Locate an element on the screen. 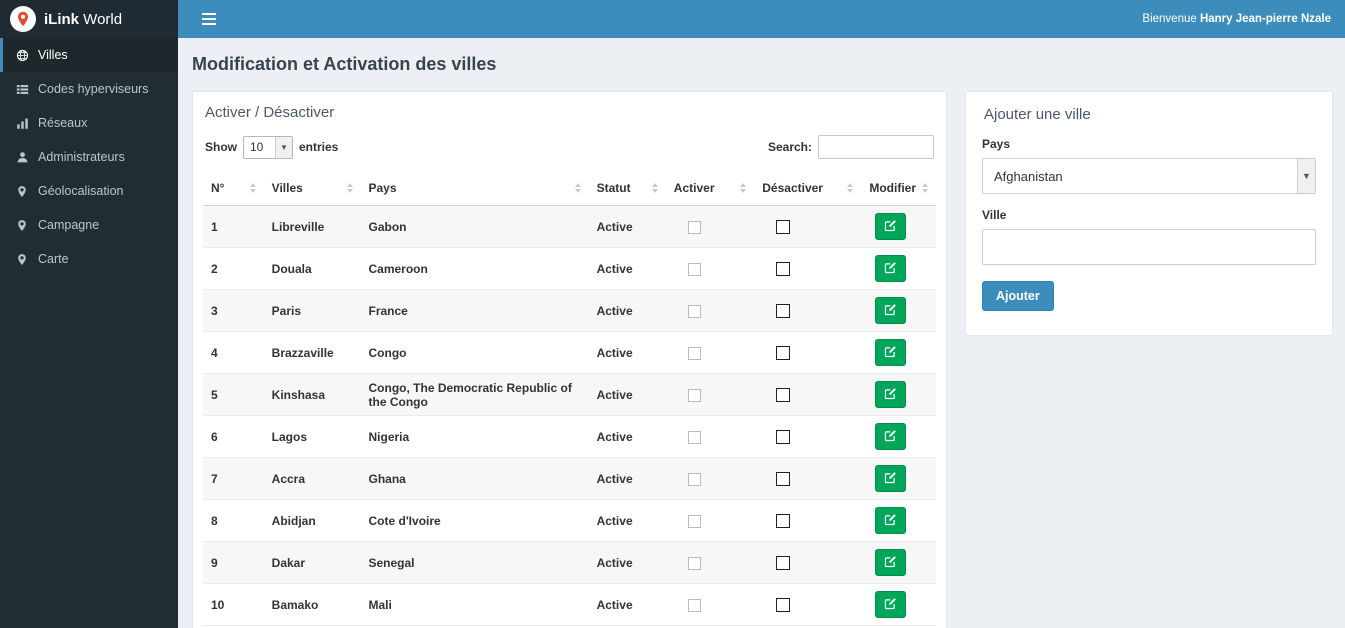 The image size is (1345, 628). cell-pays: France is located at coordinates (474, 310).